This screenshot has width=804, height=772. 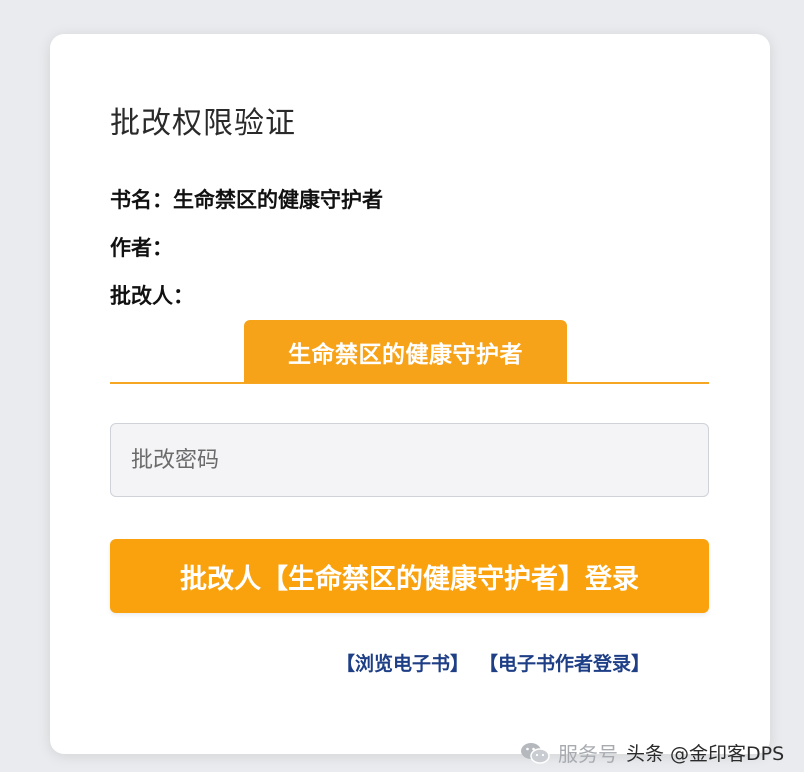 I want to click on watermark-credit: 头条 @金印客DPS, so click(x=705, y=754).